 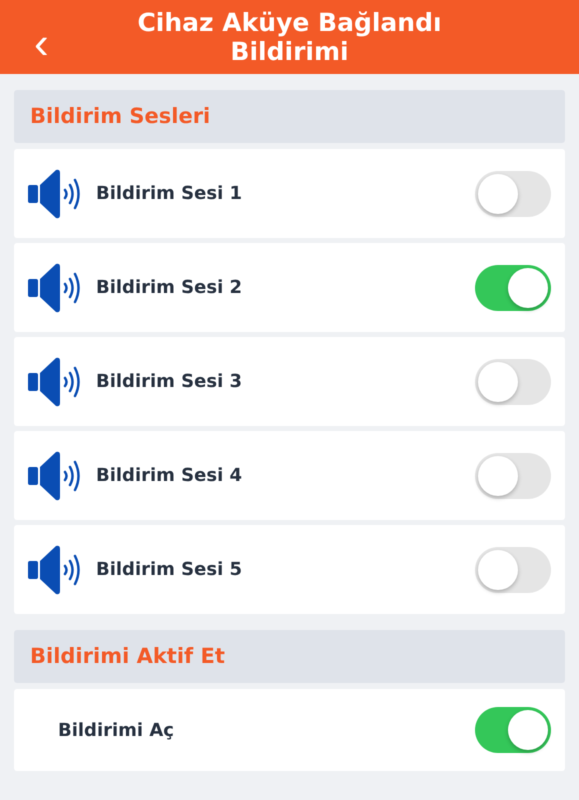 I want to click on section-title: Bildirimi Aktif Et, so click(x=127, y=656).